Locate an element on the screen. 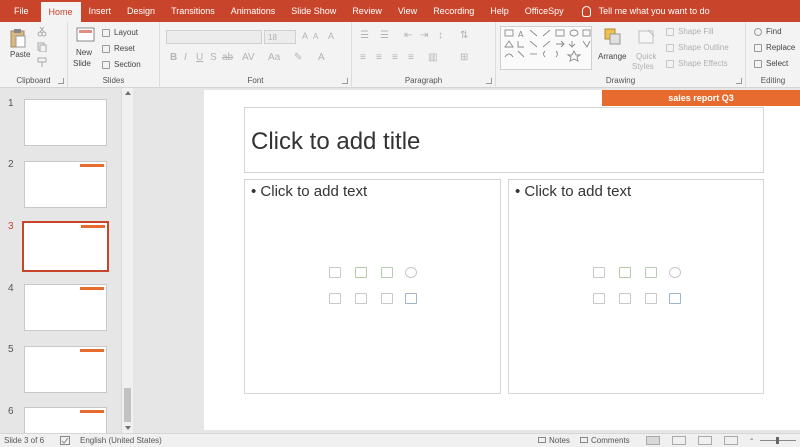 This screenshot has width=800, height=447. slideshow-view-icon is located at coordinates (731, 440).